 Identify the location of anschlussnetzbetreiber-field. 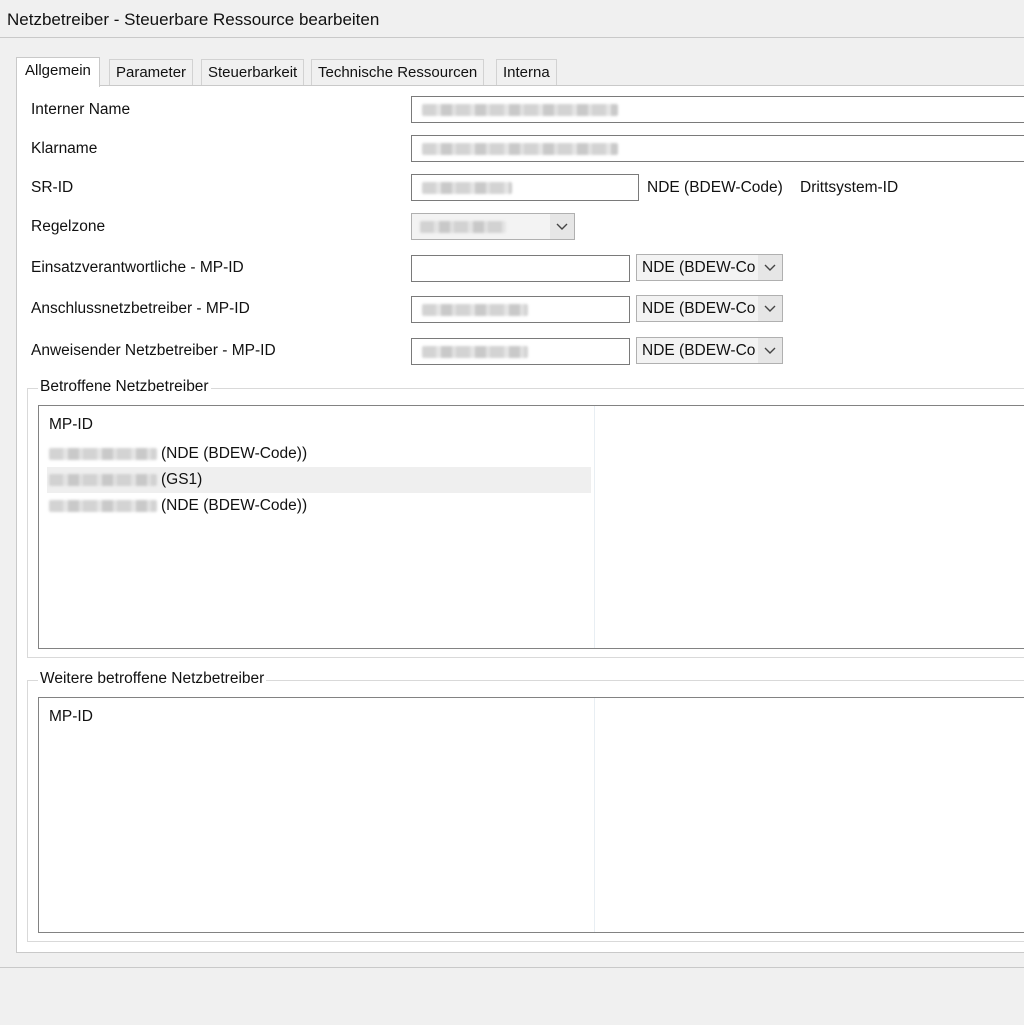
(520, 309).